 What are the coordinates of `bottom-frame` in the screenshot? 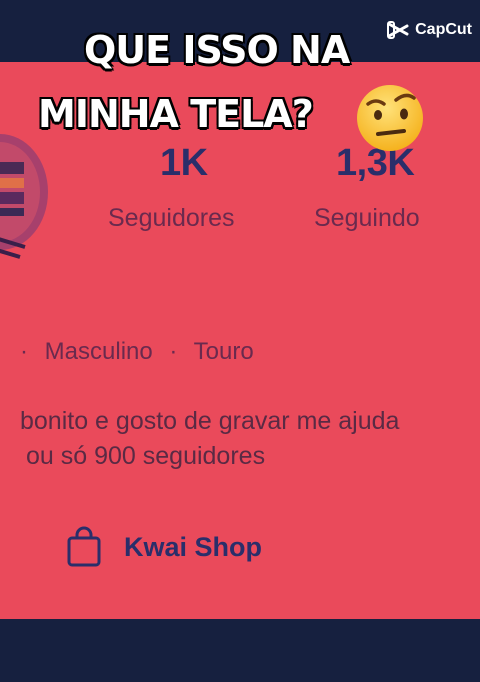 It's located at (240, 650).